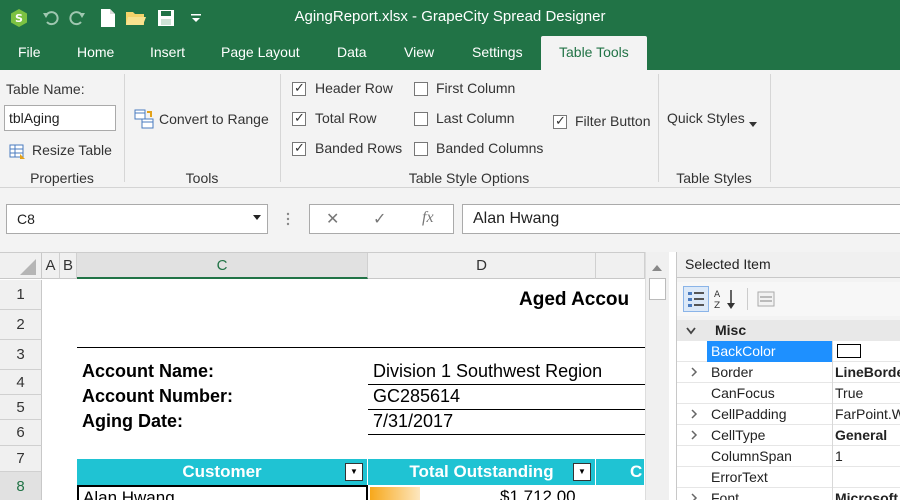 The width and height of the screenshot is (900, 500). I want to click on last-column-checkbox, so click(421, 119).